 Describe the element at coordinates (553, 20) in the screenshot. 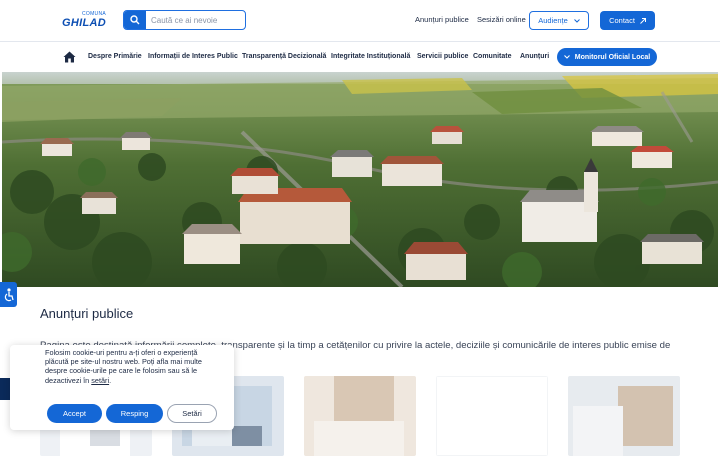

I see `audiences-label: Audiențe` at that location.